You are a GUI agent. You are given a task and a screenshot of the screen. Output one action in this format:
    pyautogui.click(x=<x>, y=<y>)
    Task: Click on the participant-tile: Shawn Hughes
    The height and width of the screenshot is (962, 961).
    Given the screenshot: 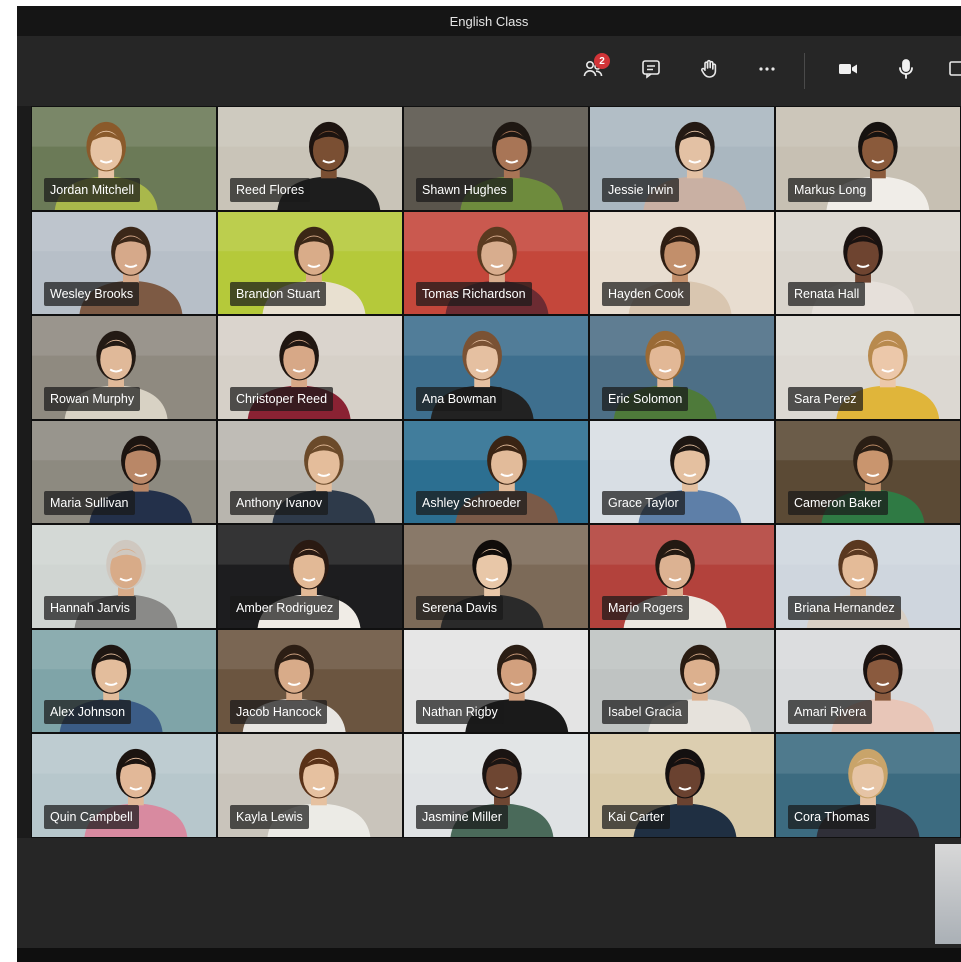 What is the action you would take?
    pyautogui.click(x=496, y=158)
    